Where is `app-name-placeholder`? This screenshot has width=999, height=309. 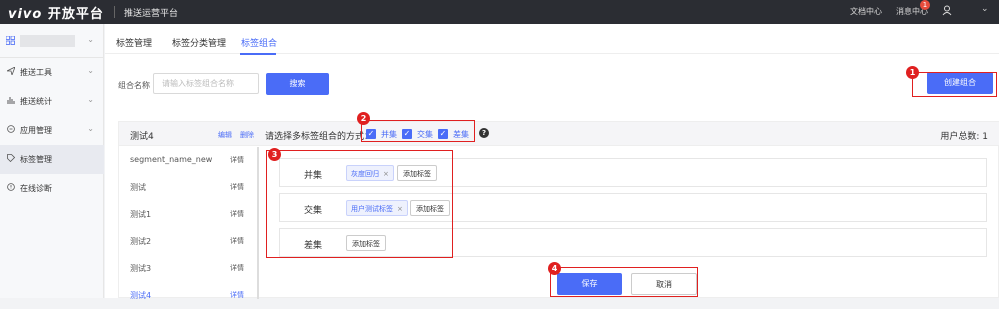
app-name-placeholder is located at coordinates (47, 41).